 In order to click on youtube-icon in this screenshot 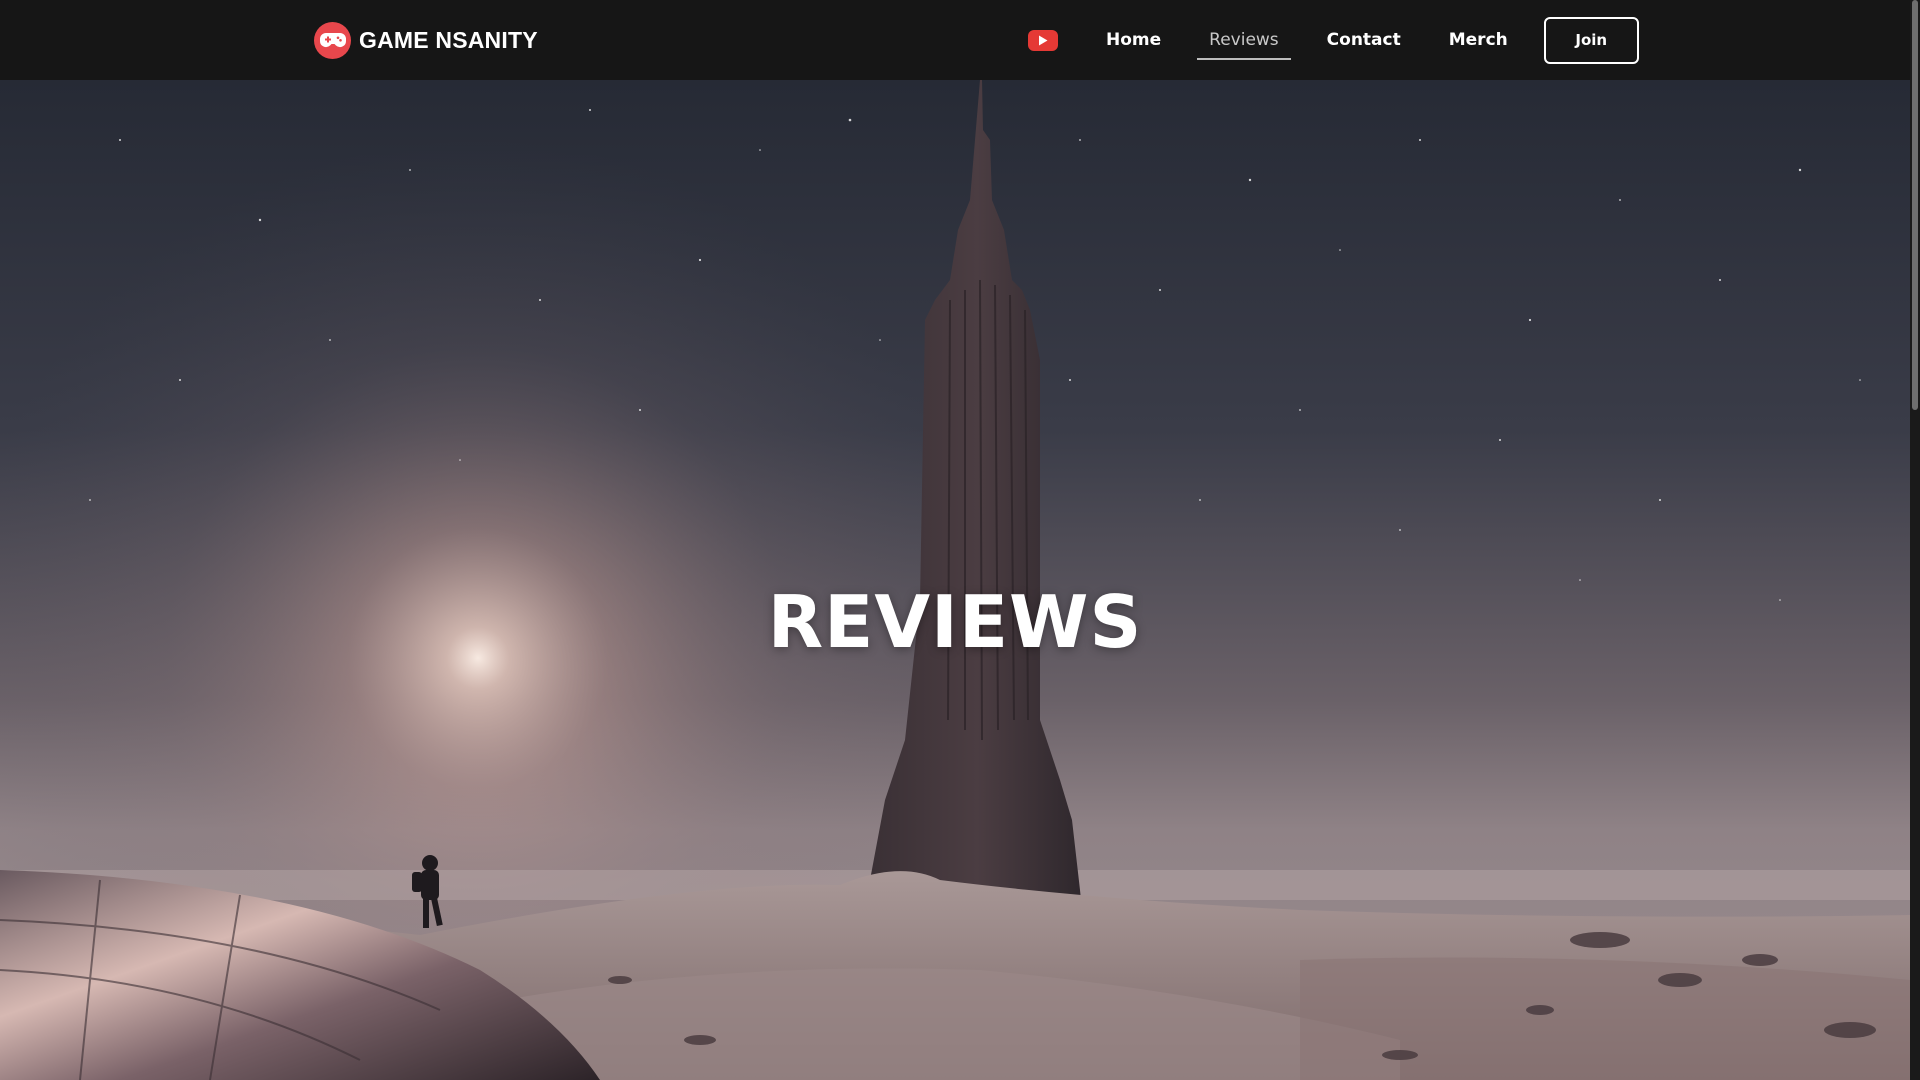, I will do `click(1043, 40)`.